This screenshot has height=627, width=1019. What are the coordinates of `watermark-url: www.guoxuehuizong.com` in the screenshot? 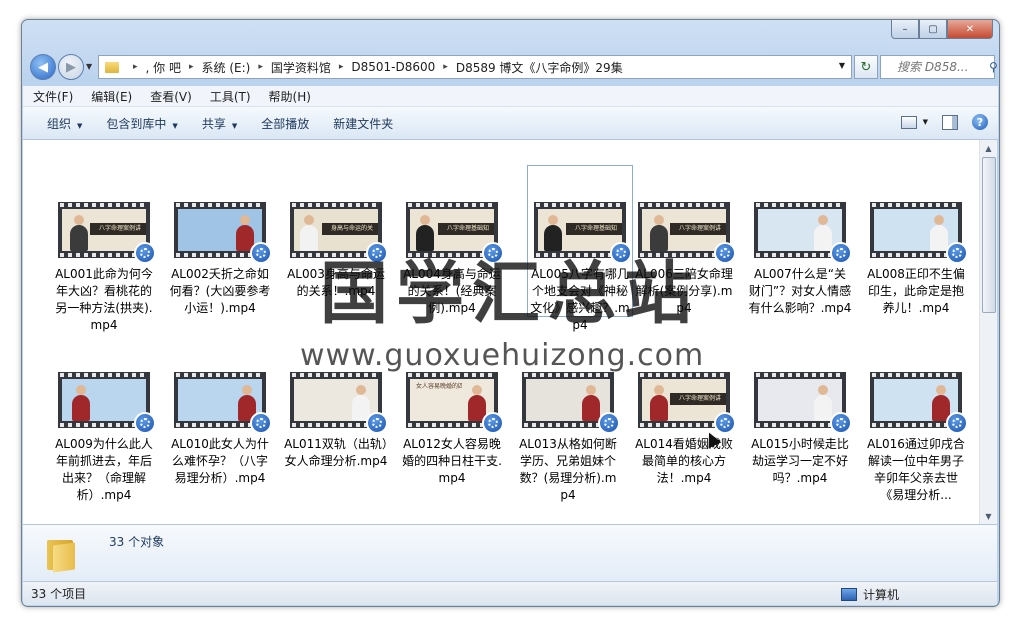 It's located at (502, 355).